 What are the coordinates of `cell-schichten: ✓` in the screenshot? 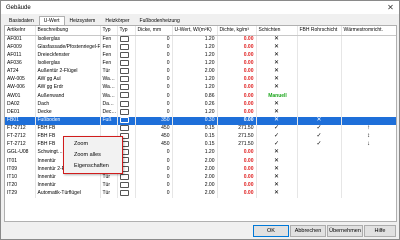 It's located at (277, 137).